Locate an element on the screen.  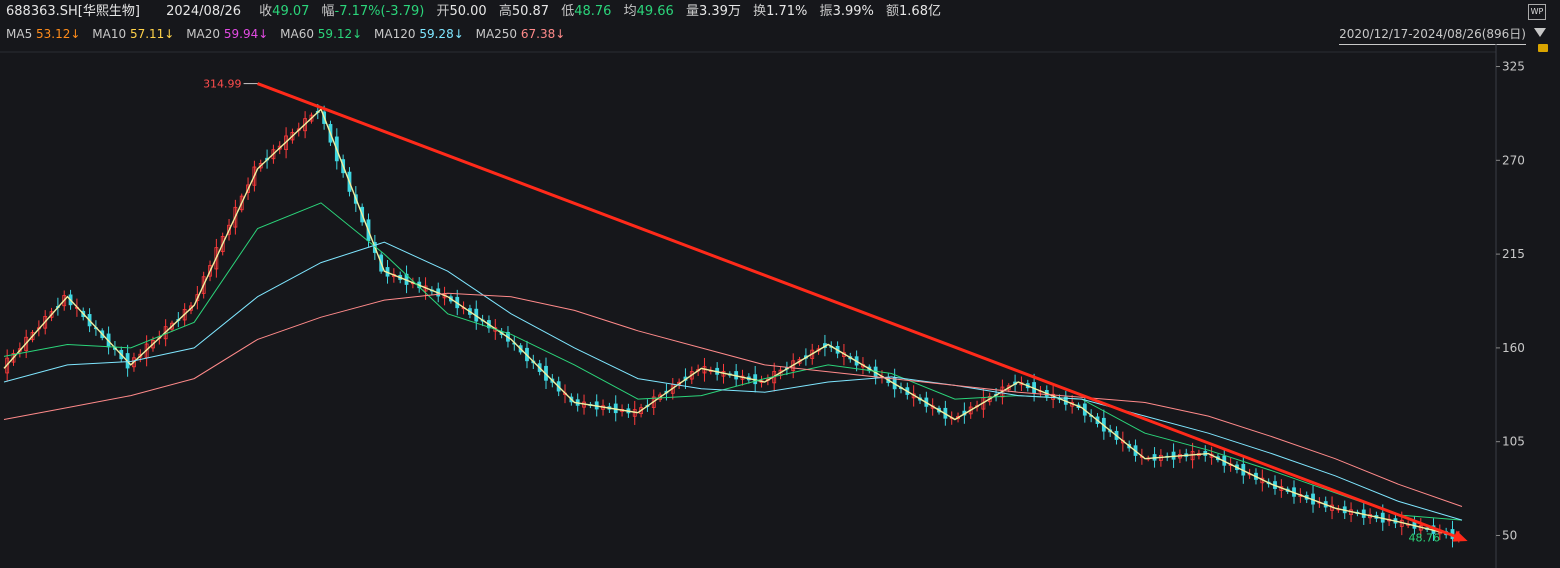
annotation-label-1: 48.76 is located at coordinates (1425, 538).